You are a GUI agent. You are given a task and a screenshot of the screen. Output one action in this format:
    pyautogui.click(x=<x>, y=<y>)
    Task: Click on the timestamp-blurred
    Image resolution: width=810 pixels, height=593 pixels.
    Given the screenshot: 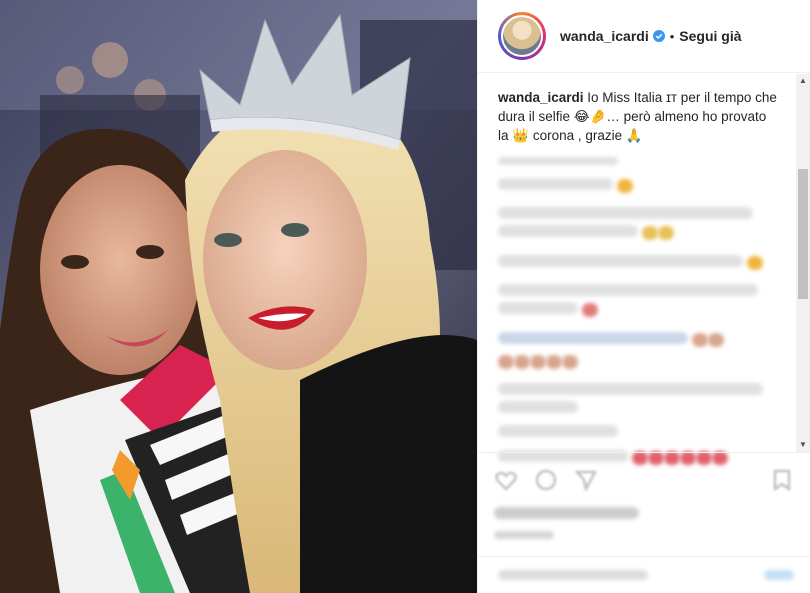 What is the action you would take?
    pyautogui.click(x=524, y=535)
    